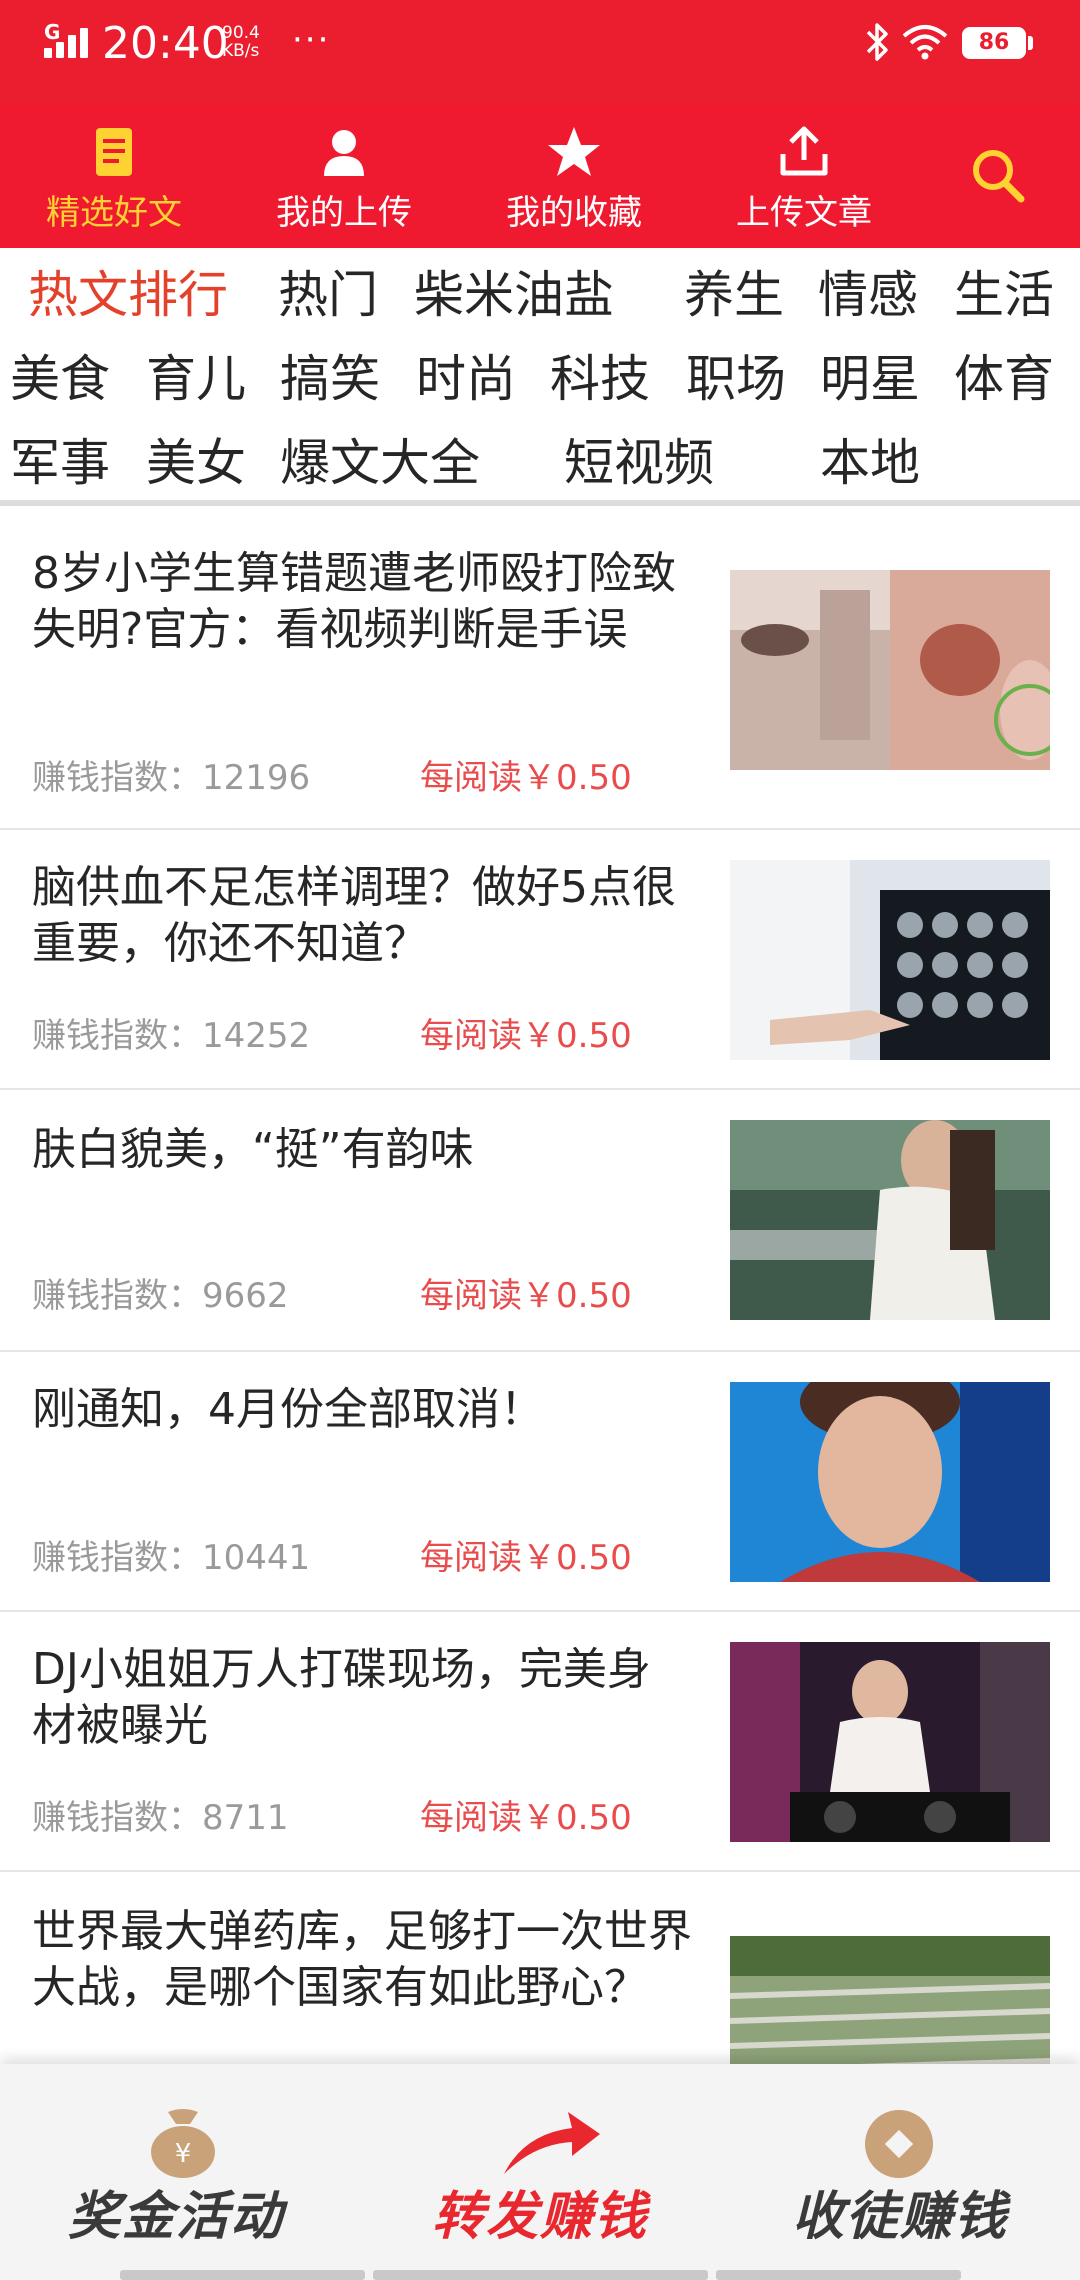 The width and height of the screenshot is (1080, 2280). I want to click on category-military: 军事, so click(60, 463).